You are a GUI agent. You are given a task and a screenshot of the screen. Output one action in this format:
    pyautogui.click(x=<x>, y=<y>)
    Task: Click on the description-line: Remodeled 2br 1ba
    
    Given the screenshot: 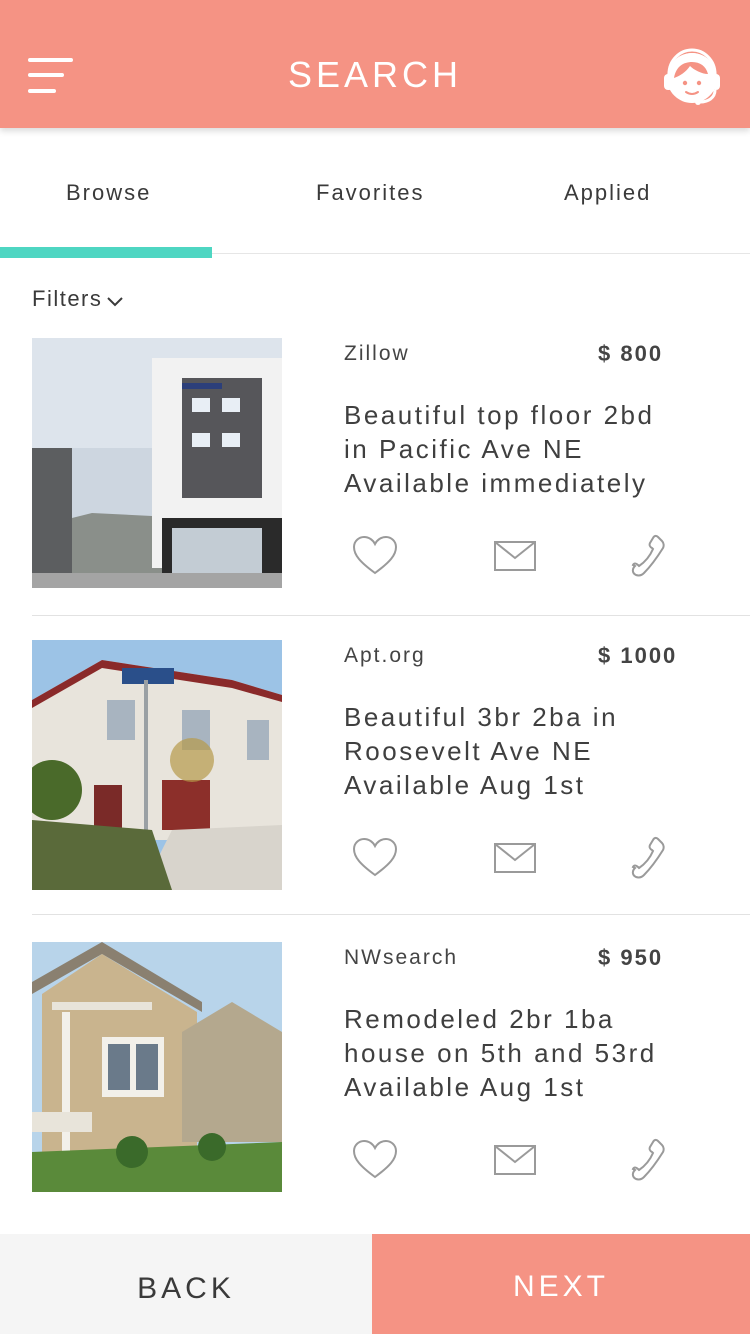 What is the action you would take?
    pyautogui.click(x=479, y=1019)
    